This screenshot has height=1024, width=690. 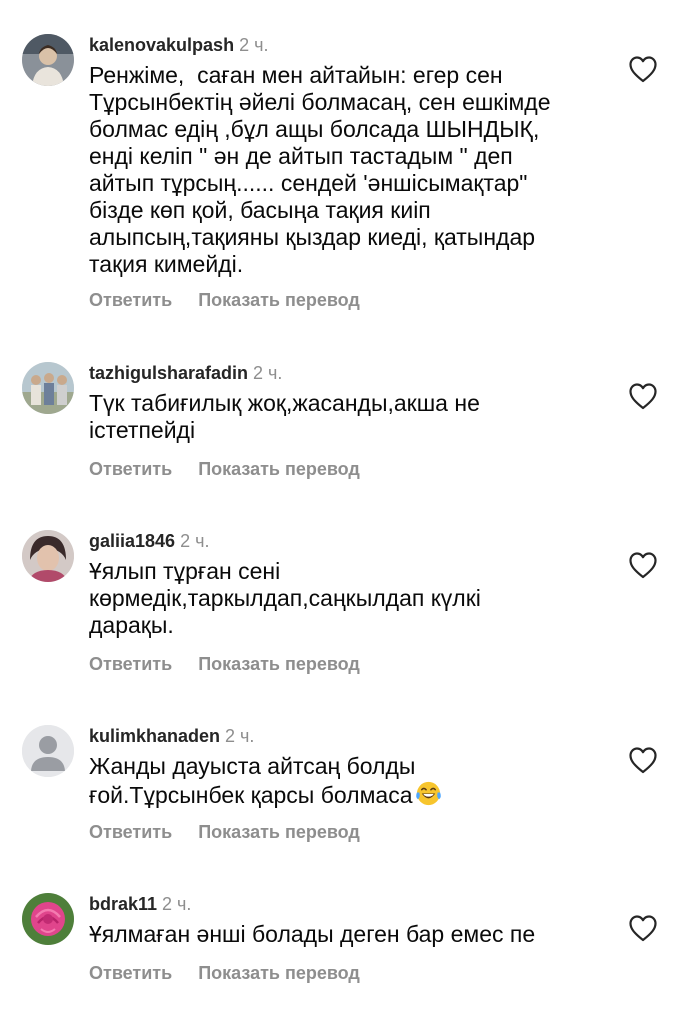 I want to click on comment-header: galiia1846 2 ч., so click(x=149, y=541).